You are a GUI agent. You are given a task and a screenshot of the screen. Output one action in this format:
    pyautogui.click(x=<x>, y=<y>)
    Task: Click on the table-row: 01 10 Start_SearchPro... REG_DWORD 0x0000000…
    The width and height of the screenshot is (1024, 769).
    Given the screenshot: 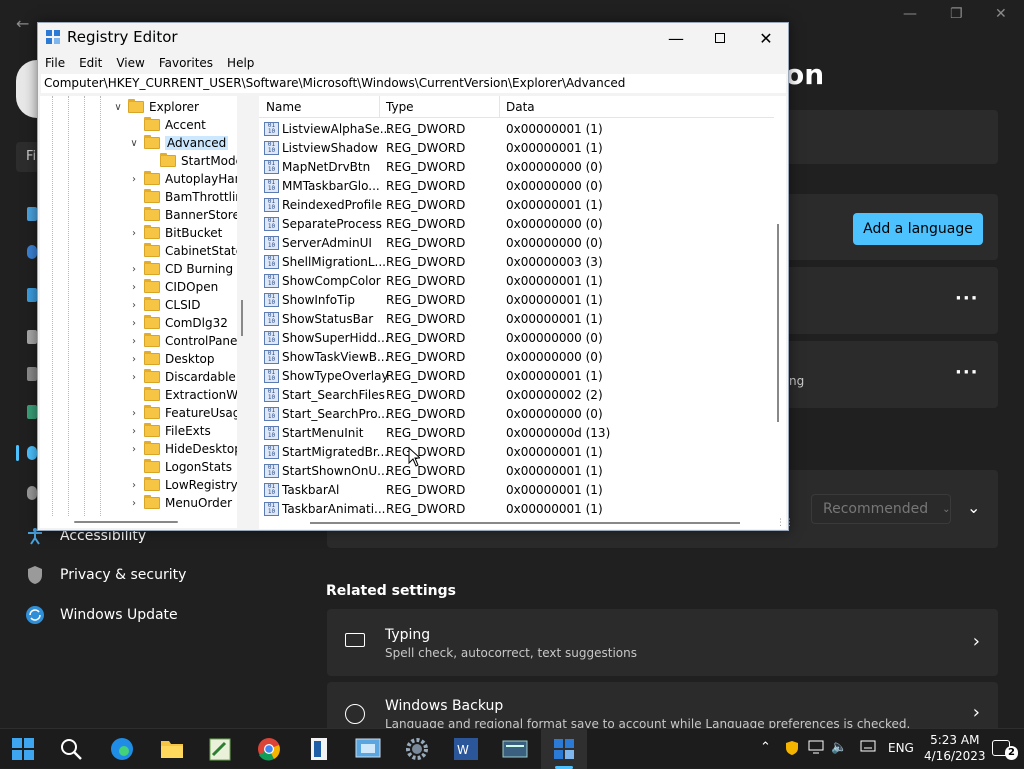 What is the action you would take?
    pyautogui.click(x=516, y=414)
    